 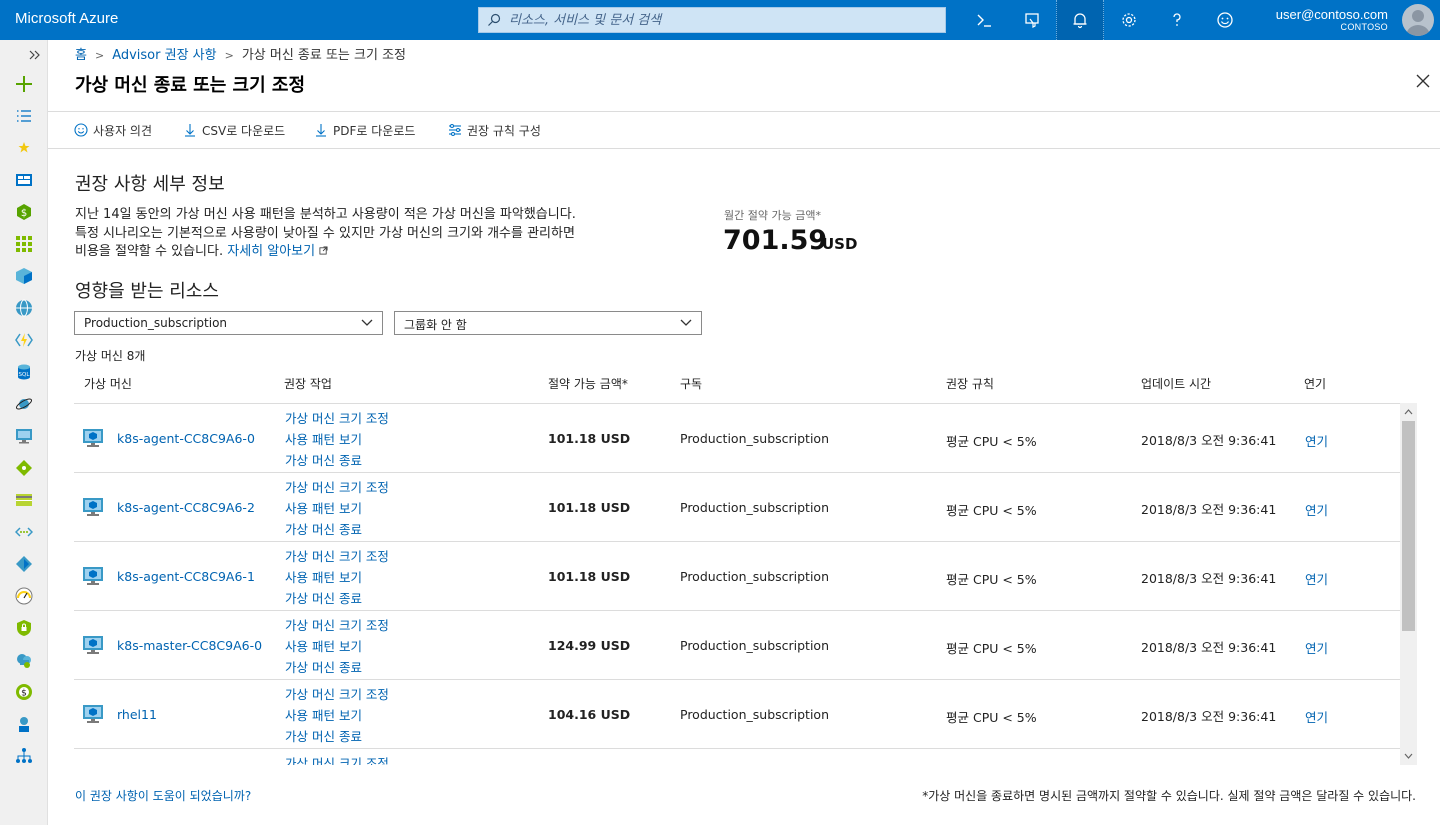 I want to click on vm-name-link: k8s-agent-CC8C9A6-2, so click(x=186, y=507).